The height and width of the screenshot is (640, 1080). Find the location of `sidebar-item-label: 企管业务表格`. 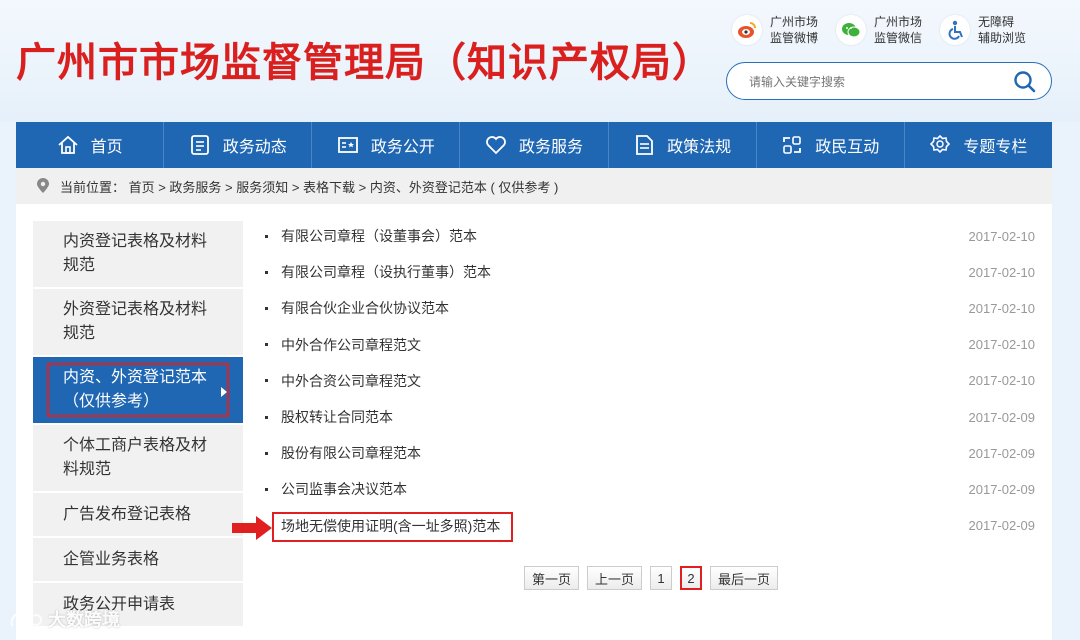

sidebar-item-label: 企管业务表格 is located at coordinates (111, 559).